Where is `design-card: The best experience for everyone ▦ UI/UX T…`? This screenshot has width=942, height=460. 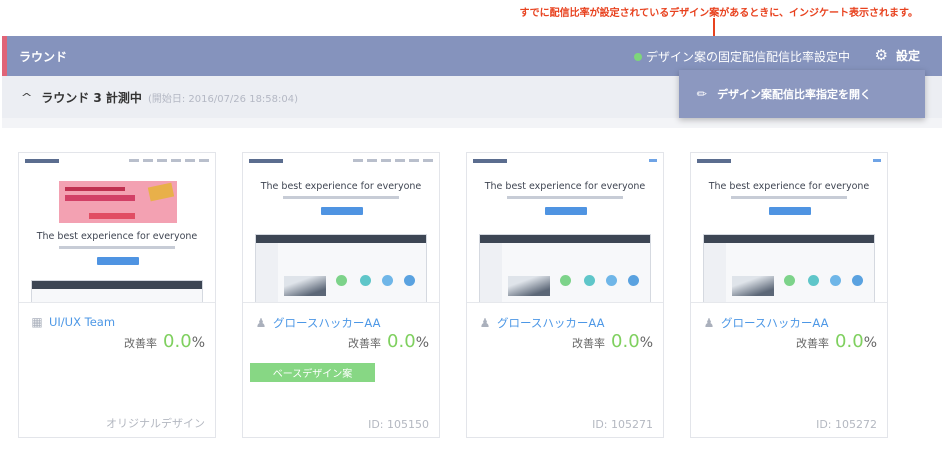
design-card: The best experience for everyone ▦ UI/UX T… is located at coordinates (117, 295).